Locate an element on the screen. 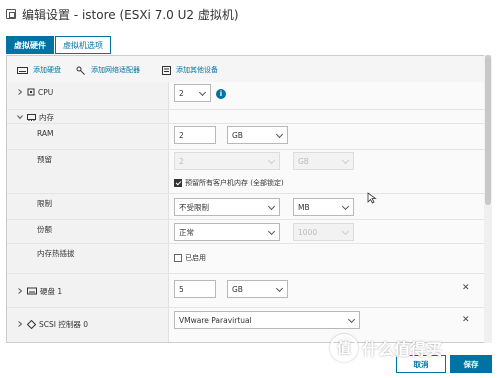  shares-label: 份额 is located at coordinates (44, 229).